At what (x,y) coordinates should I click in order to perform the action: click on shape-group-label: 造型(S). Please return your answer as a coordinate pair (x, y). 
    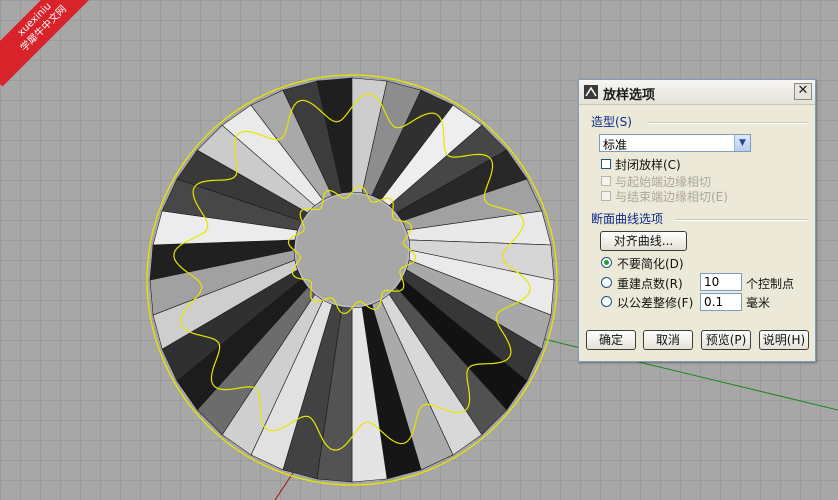
    Looking at the image, I should click on (611, 122).